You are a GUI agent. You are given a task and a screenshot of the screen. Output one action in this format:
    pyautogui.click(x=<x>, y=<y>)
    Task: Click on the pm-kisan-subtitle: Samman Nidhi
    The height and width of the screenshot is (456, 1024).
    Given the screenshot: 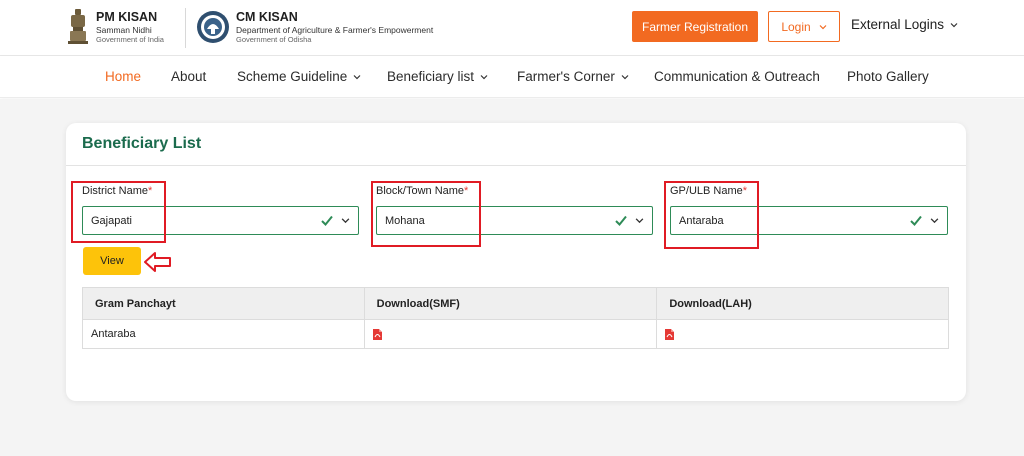 What is the action you would take?
    pyautogui.click(x=124, y=29)
    